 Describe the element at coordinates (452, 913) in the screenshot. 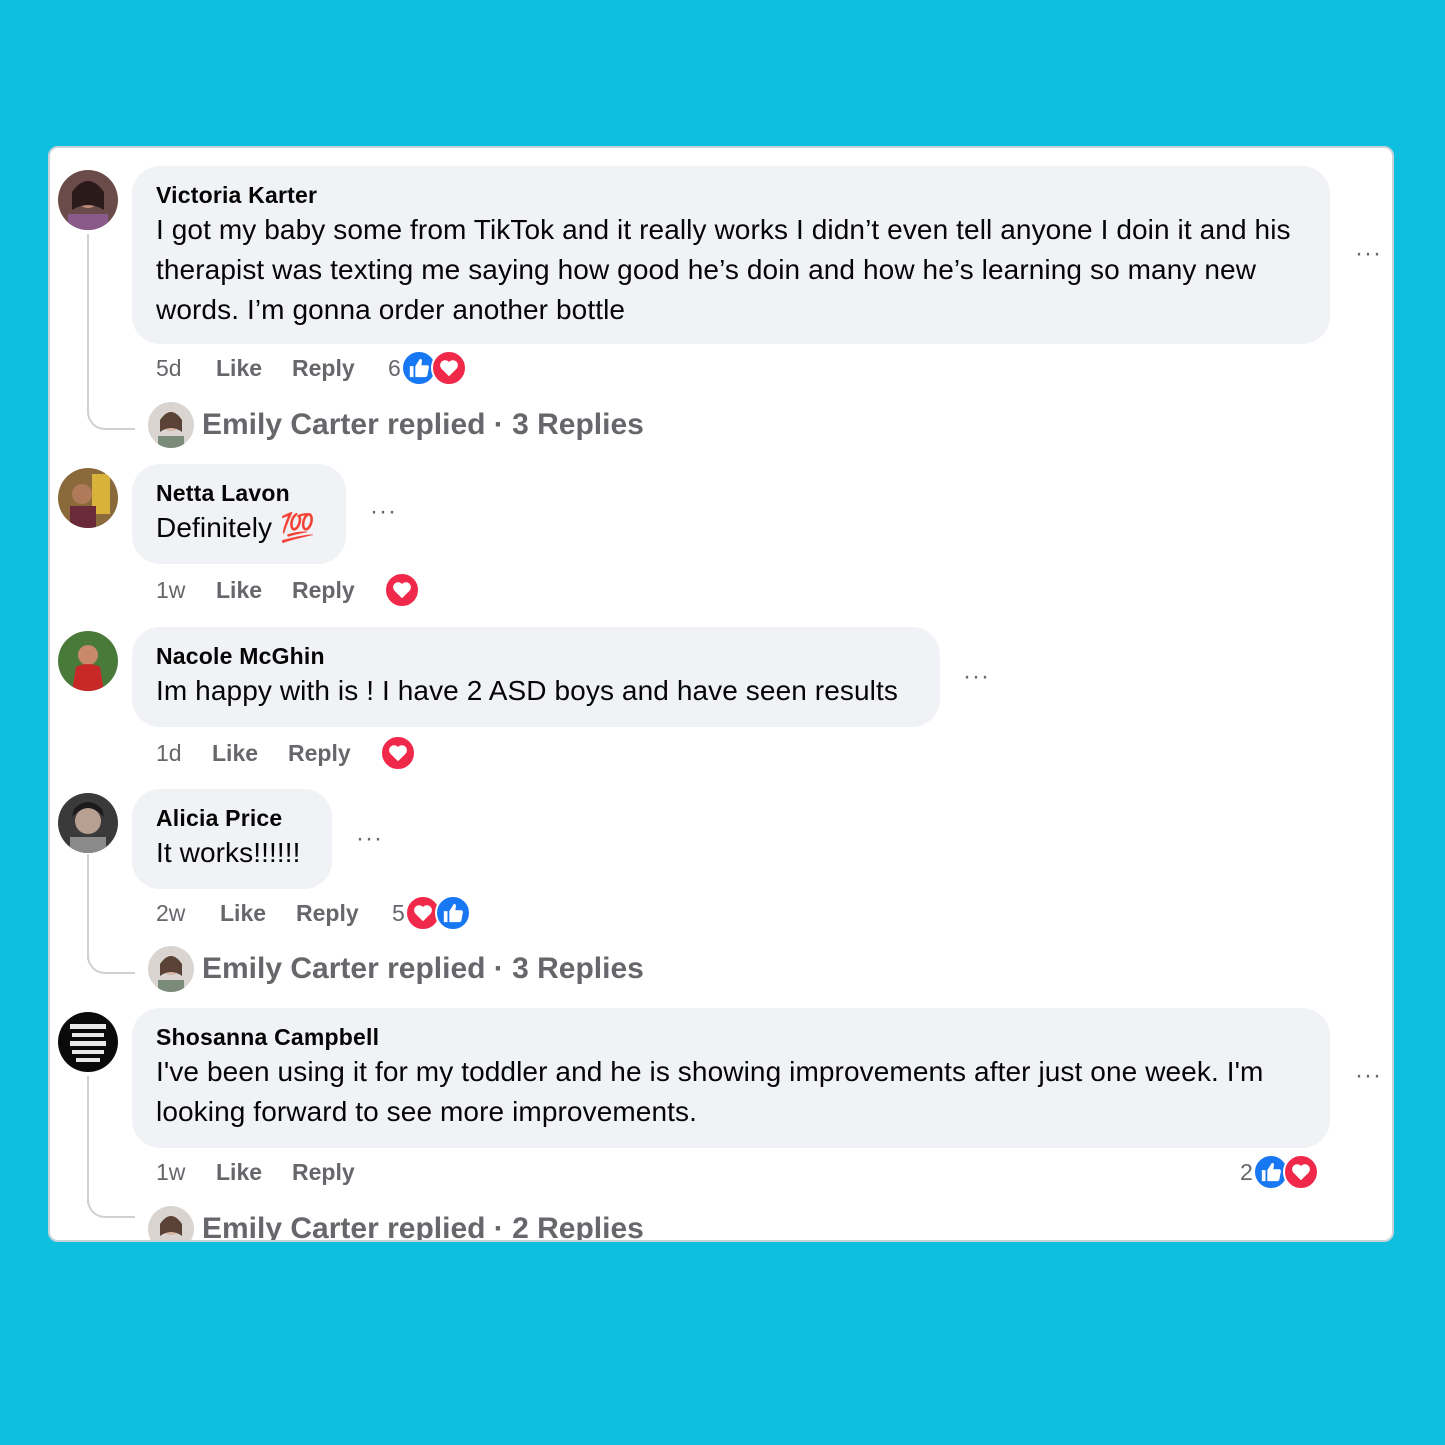

I see `like-icon` at that location.